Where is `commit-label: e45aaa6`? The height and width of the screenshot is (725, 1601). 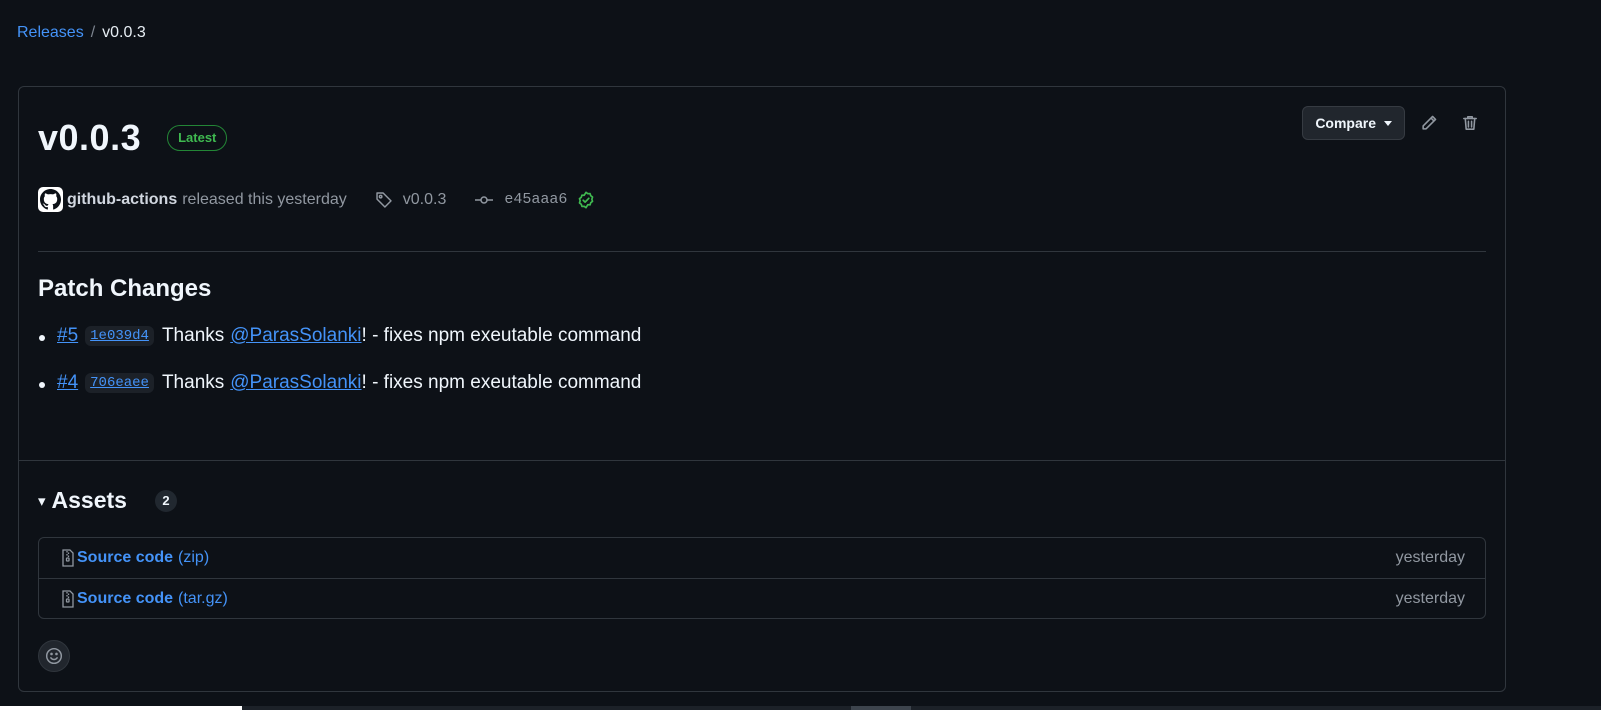
commit-label: e45aaa6 is located at coordinates (536, 199).